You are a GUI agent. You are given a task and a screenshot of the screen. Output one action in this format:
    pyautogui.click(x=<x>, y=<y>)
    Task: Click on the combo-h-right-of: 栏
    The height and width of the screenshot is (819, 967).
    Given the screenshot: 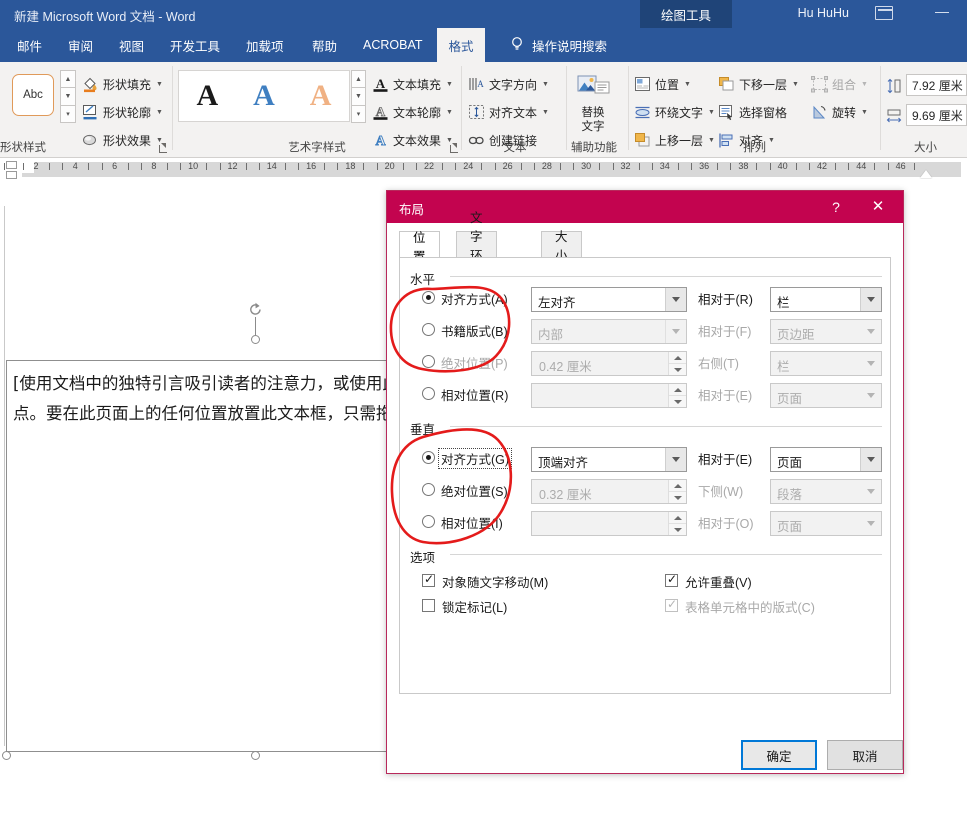 What is the action you would take?
    pyautogui.click(x=826, y=363)
    